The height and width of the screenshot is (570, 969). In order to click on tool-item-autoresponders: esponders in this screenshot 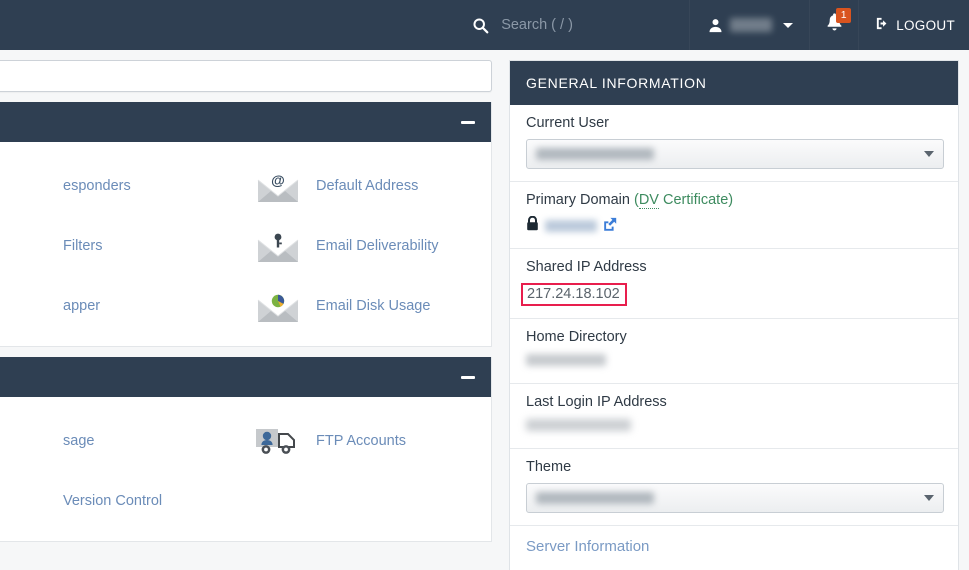, I will do `click(121, 186)`.